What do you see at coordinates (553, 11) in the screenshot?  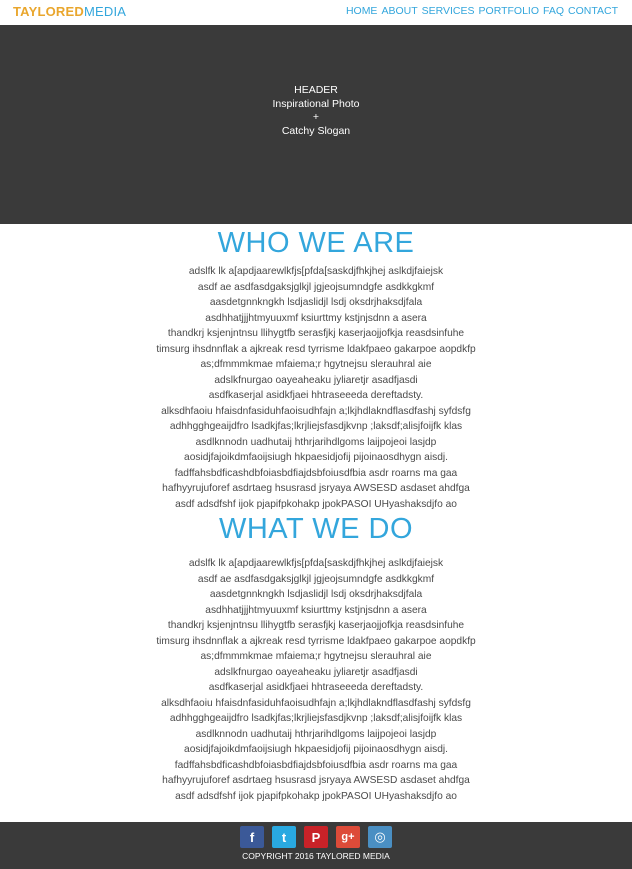 I see `nav-faq-link: FAQ` at bounding box center [553, 11].